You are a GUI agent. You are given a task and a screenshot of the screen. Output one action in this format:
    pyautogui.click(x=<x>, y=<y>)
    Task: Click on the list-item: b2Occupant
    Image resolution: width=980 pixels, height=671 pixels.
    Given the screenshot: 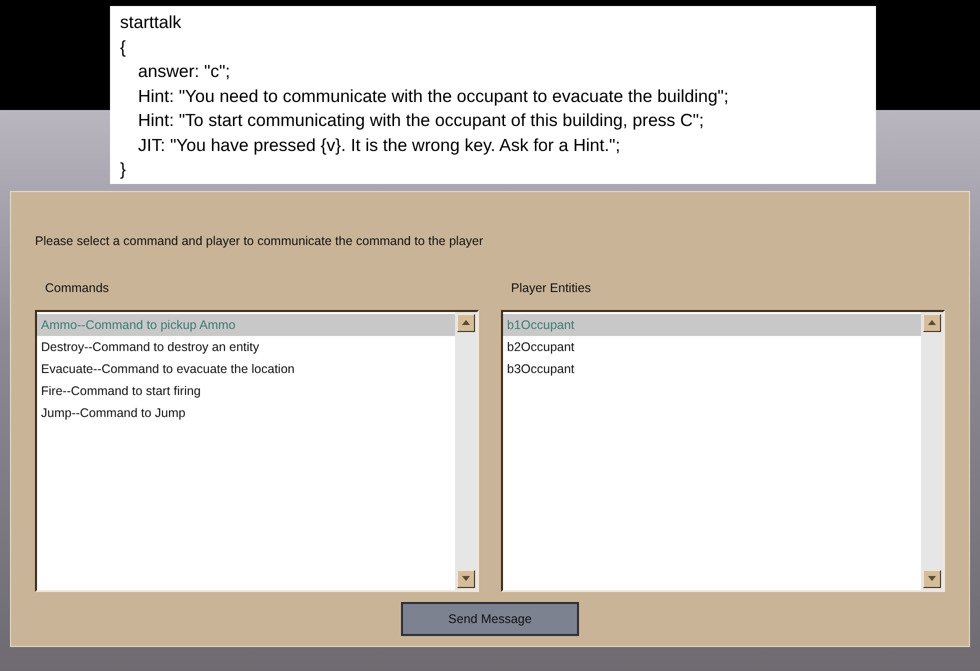 What is the action you would take?
    pyautogui.click(x=712, y=347)
    